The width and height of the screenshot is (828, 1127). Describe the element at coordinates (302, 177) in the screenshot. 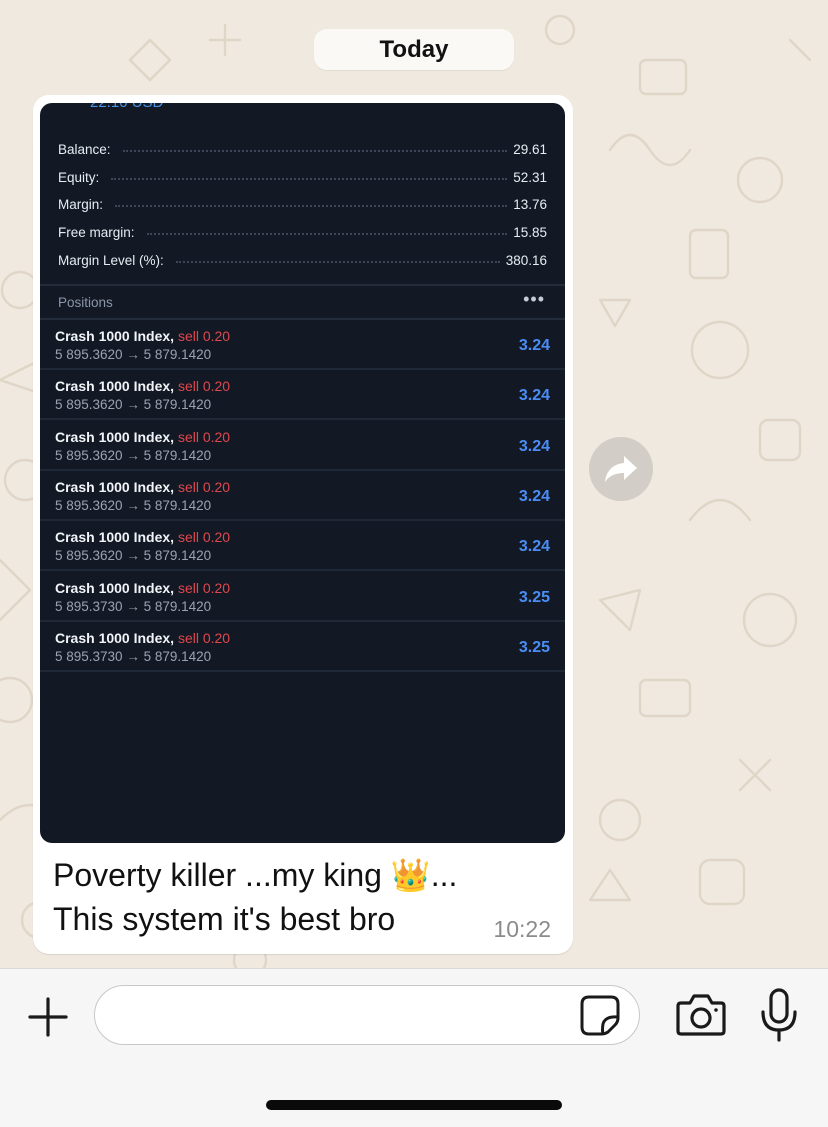

I see `account-row-equity: Equity: 52.31` at that location.